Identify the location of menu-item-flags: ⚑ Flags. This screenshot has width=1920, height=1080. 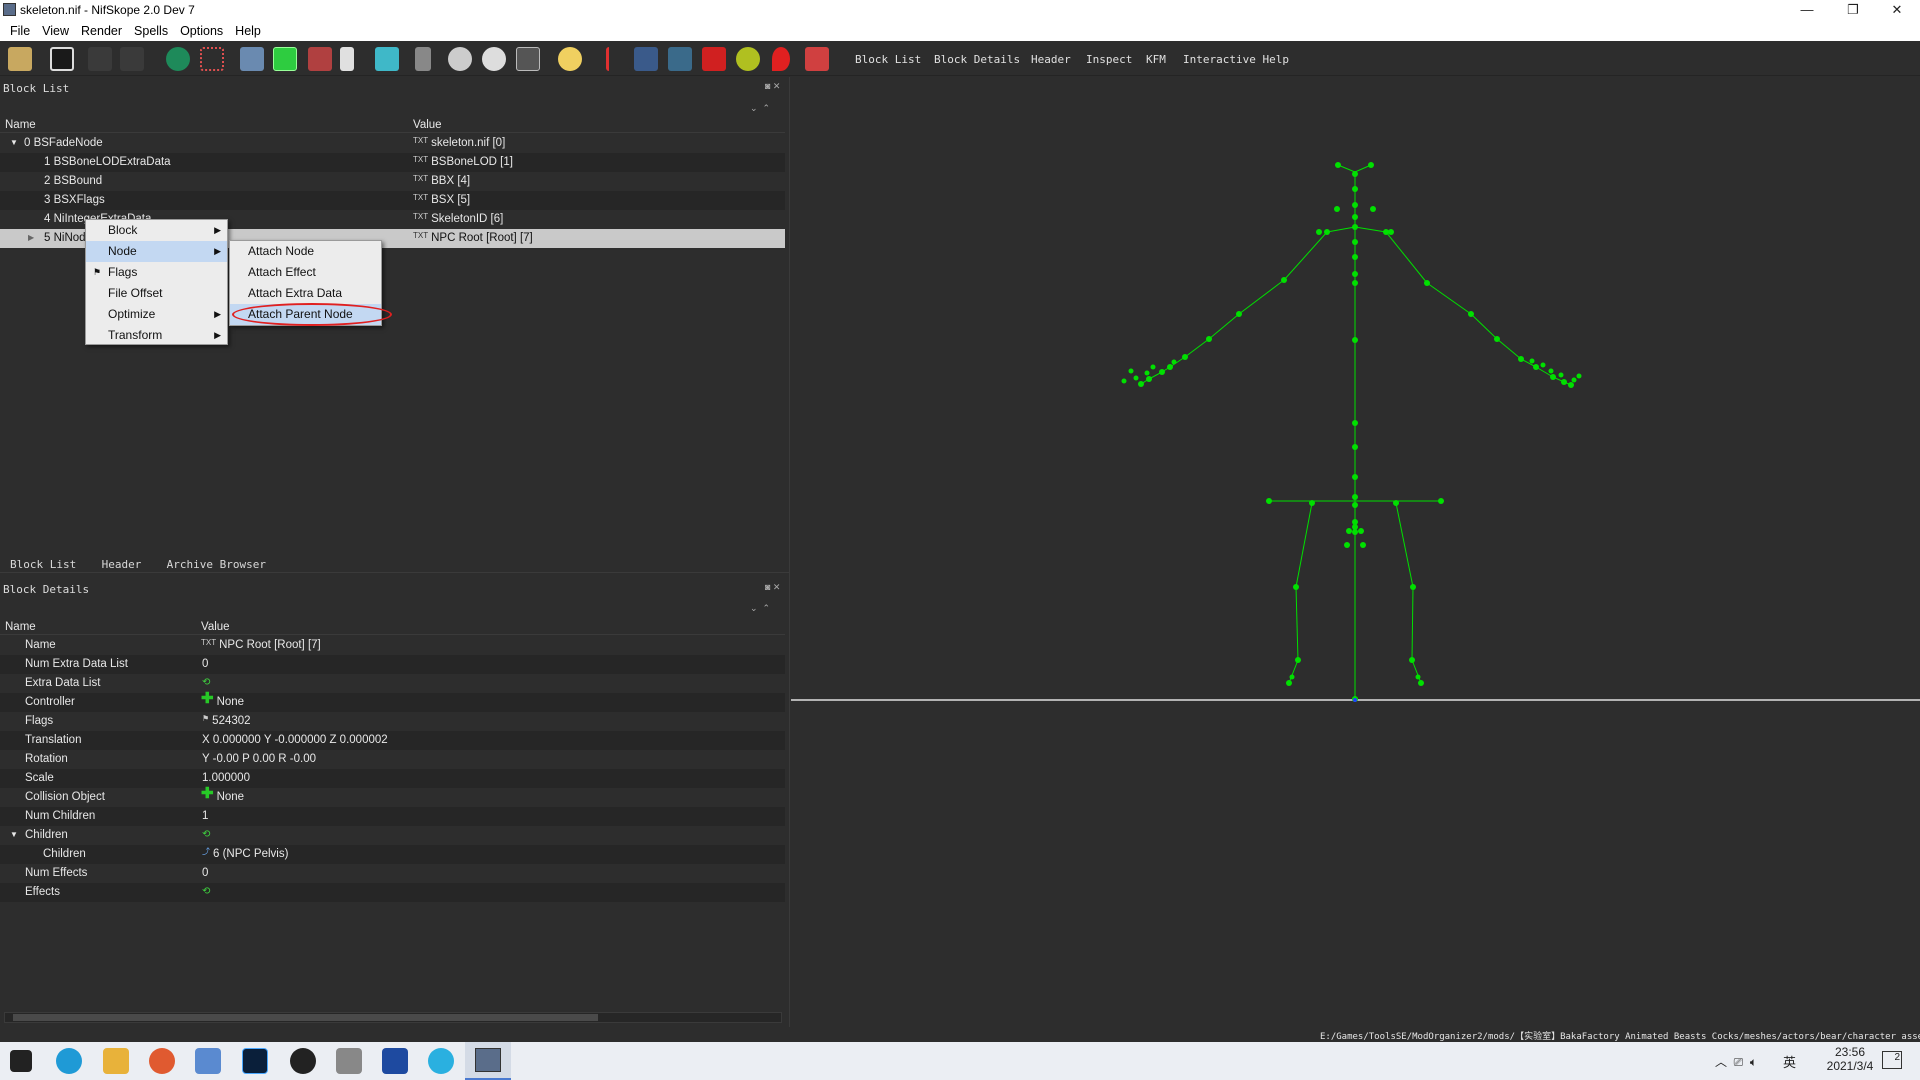
(156, 272).